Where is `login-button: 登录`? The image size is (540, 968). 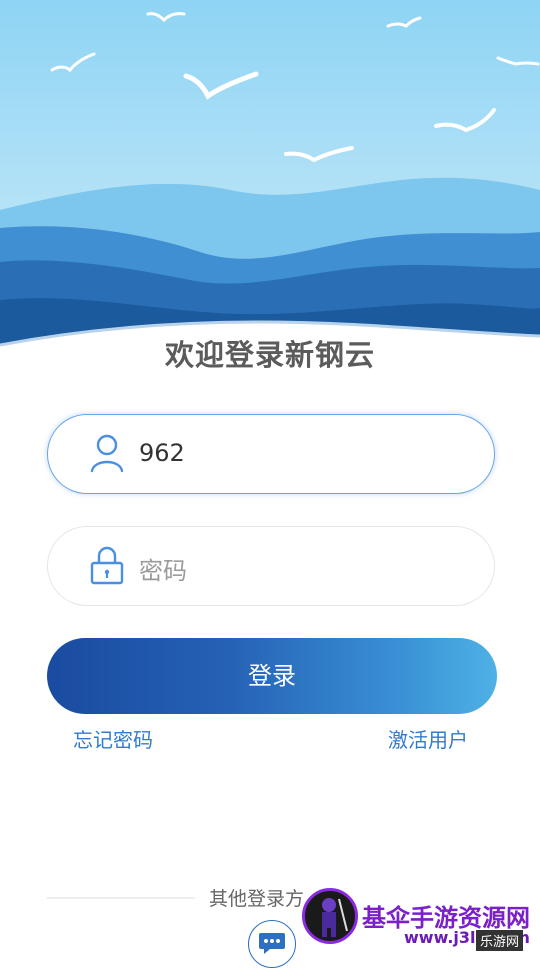
login-button: 登录 is located at coordinates (272, 676).